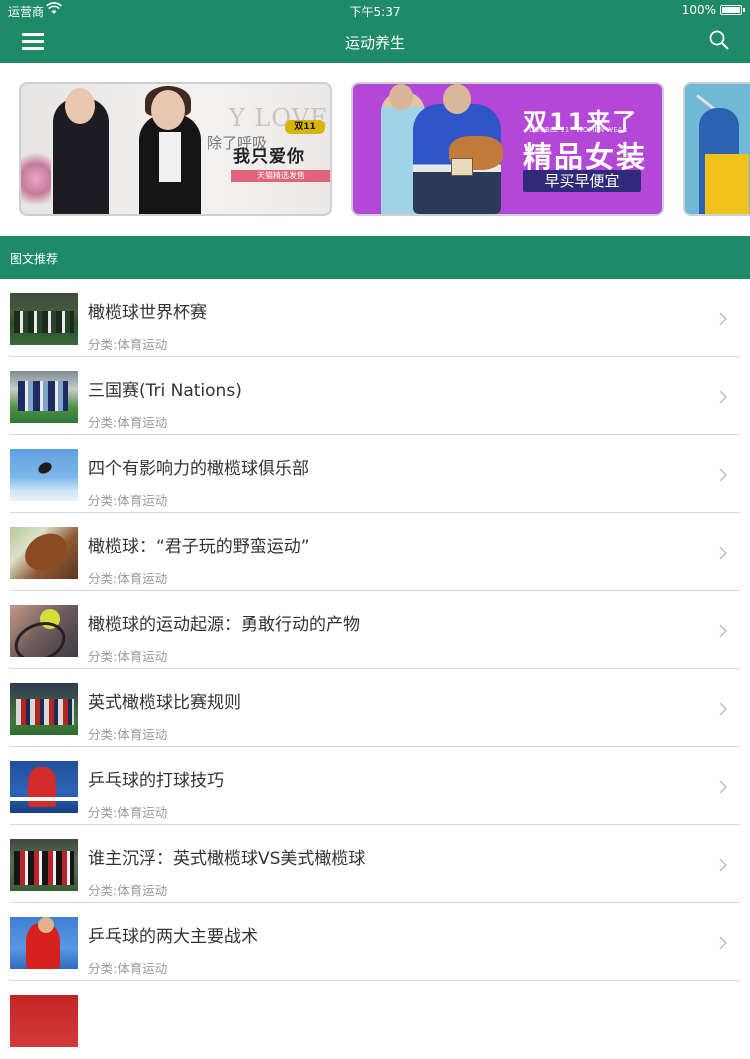  I want to click on banner-womenswear: 双11来了 DOUBLE 11 · WOMEN WEAR 精品女装 早买早便宜, so click(507, 149).